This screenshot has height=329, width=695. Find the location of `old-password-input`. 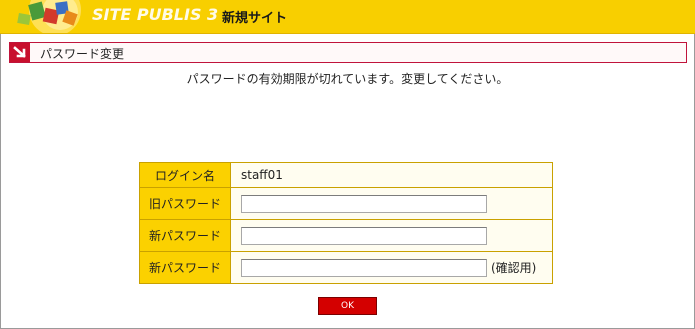

old-password-input is located at coordinates (364, 203).